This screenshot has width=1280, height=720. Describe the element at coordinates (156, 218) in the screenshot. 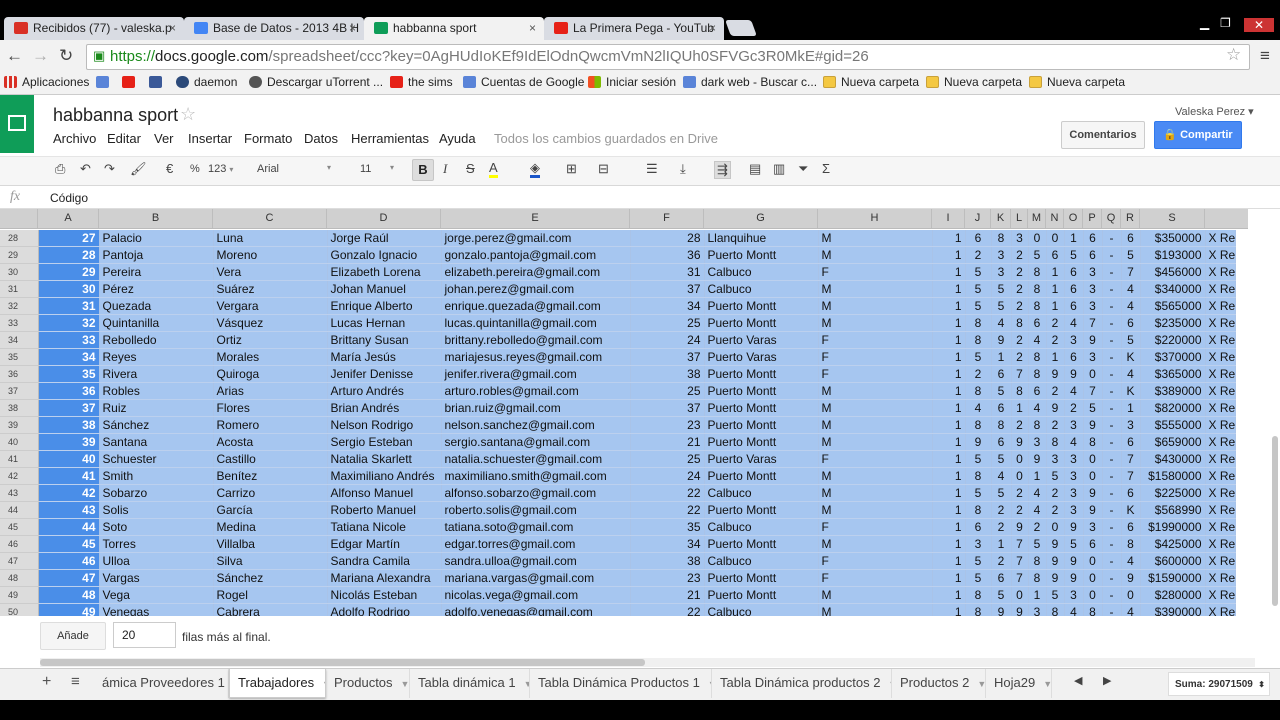

I see `column-header-b: B` at that location.